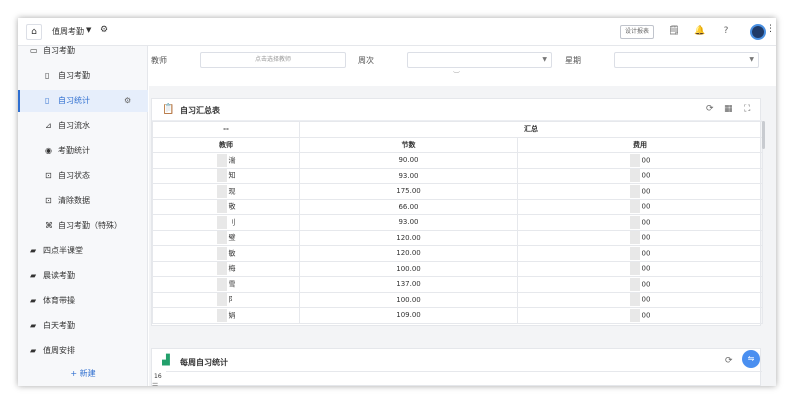  I want to click on teacher-label: 教师, so click(159, 60).